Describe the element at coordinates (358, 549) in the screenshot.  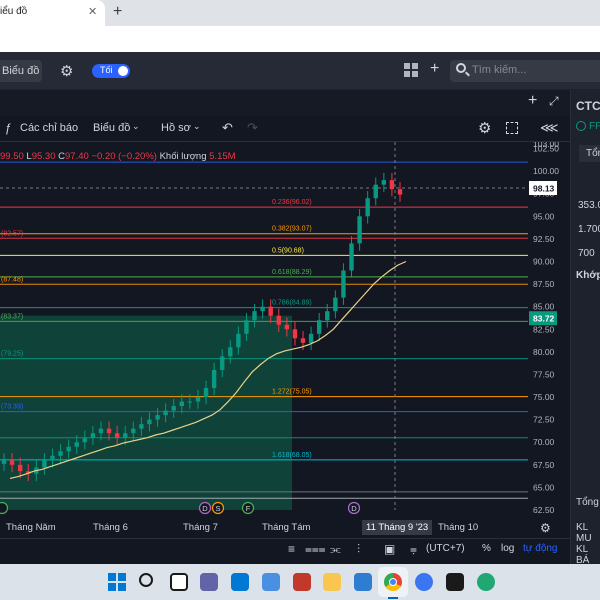
I see `sliders-icon: ⫶` at that location.